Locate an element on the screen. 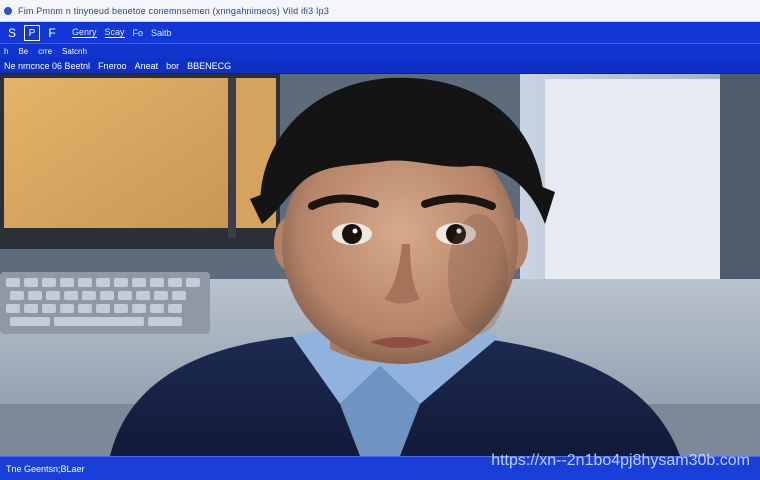  menu-item-1: Genry is located at coordinates (84, 32).